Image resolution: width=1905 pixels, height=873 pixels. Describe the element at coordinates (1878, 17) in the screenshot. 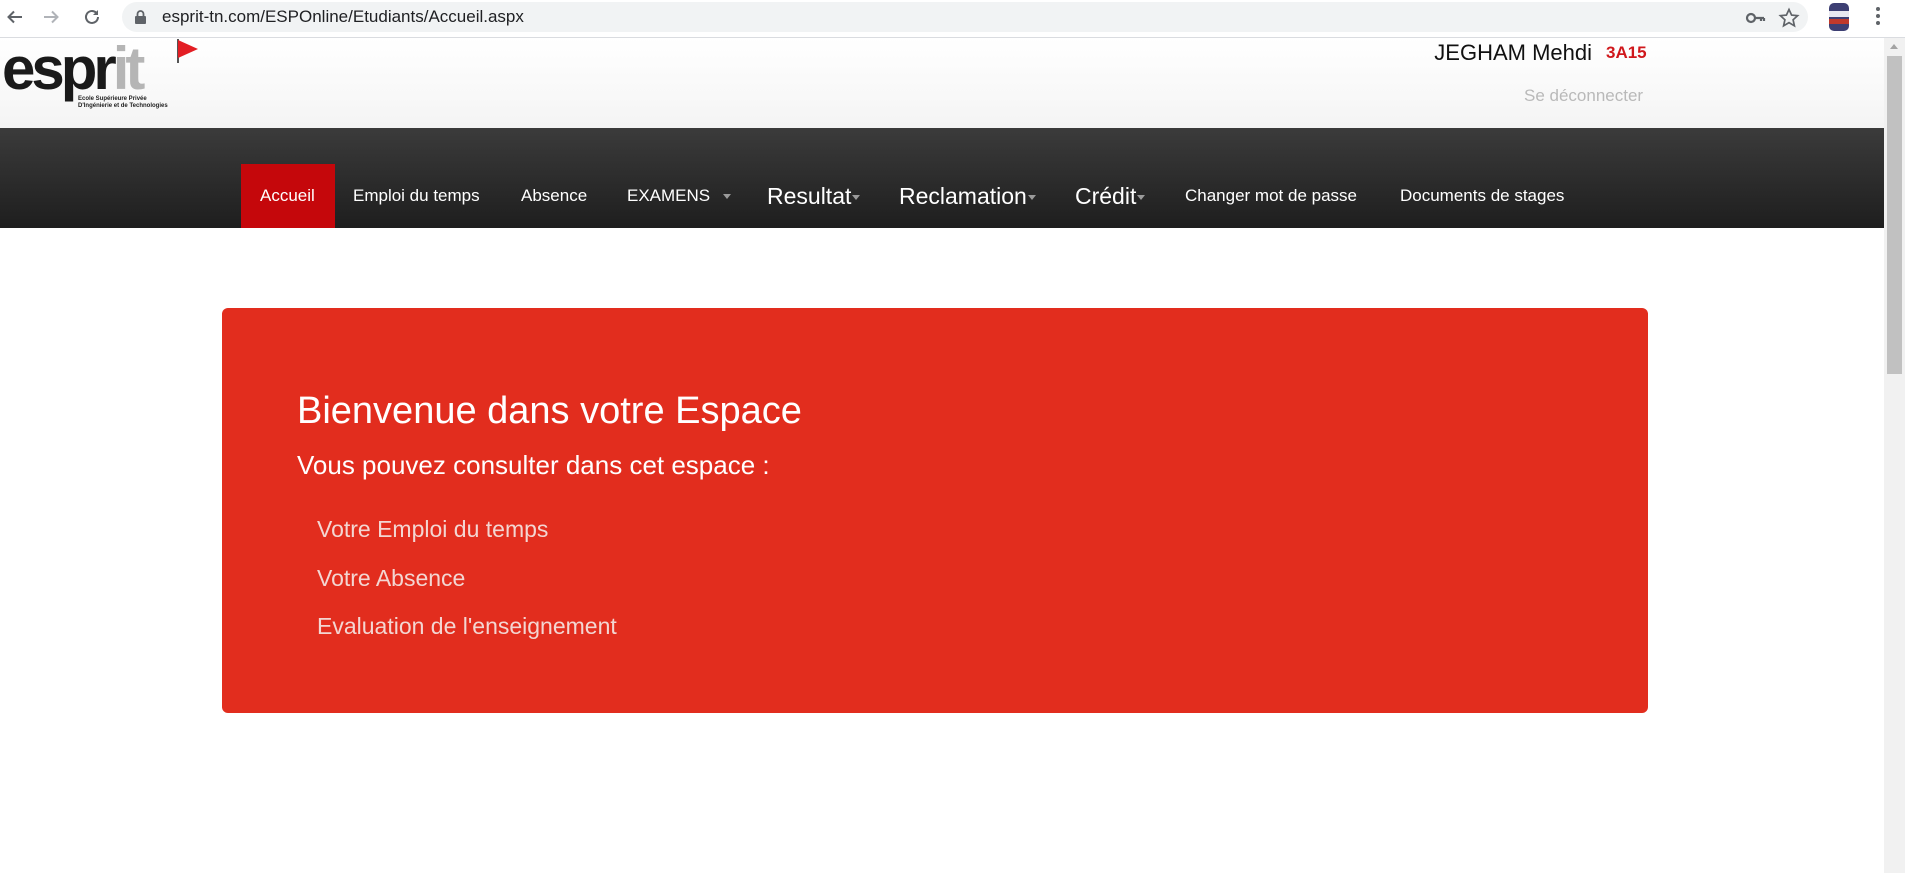

I see `kebab-menu-icon` at that location.